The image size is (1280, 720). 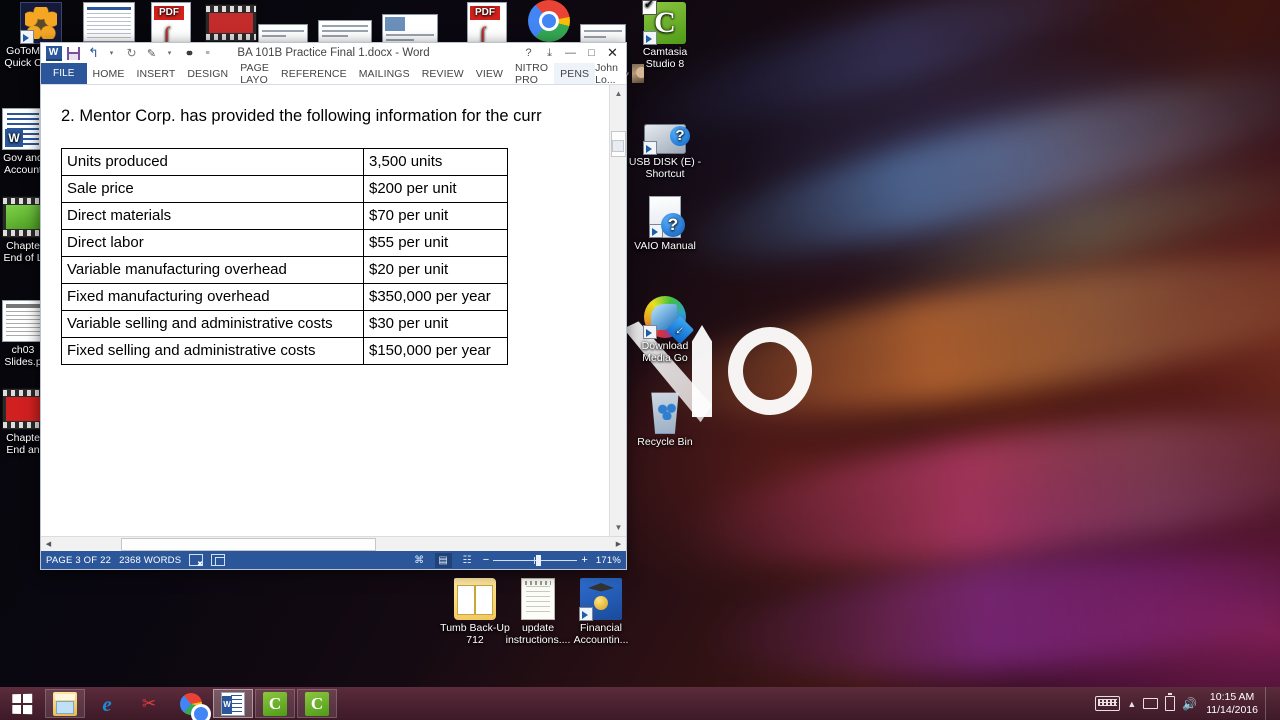 I want to click on system-tray: ▲ 🔊 10:15 AM 11/14/2016, so click(x=1187, y=703).